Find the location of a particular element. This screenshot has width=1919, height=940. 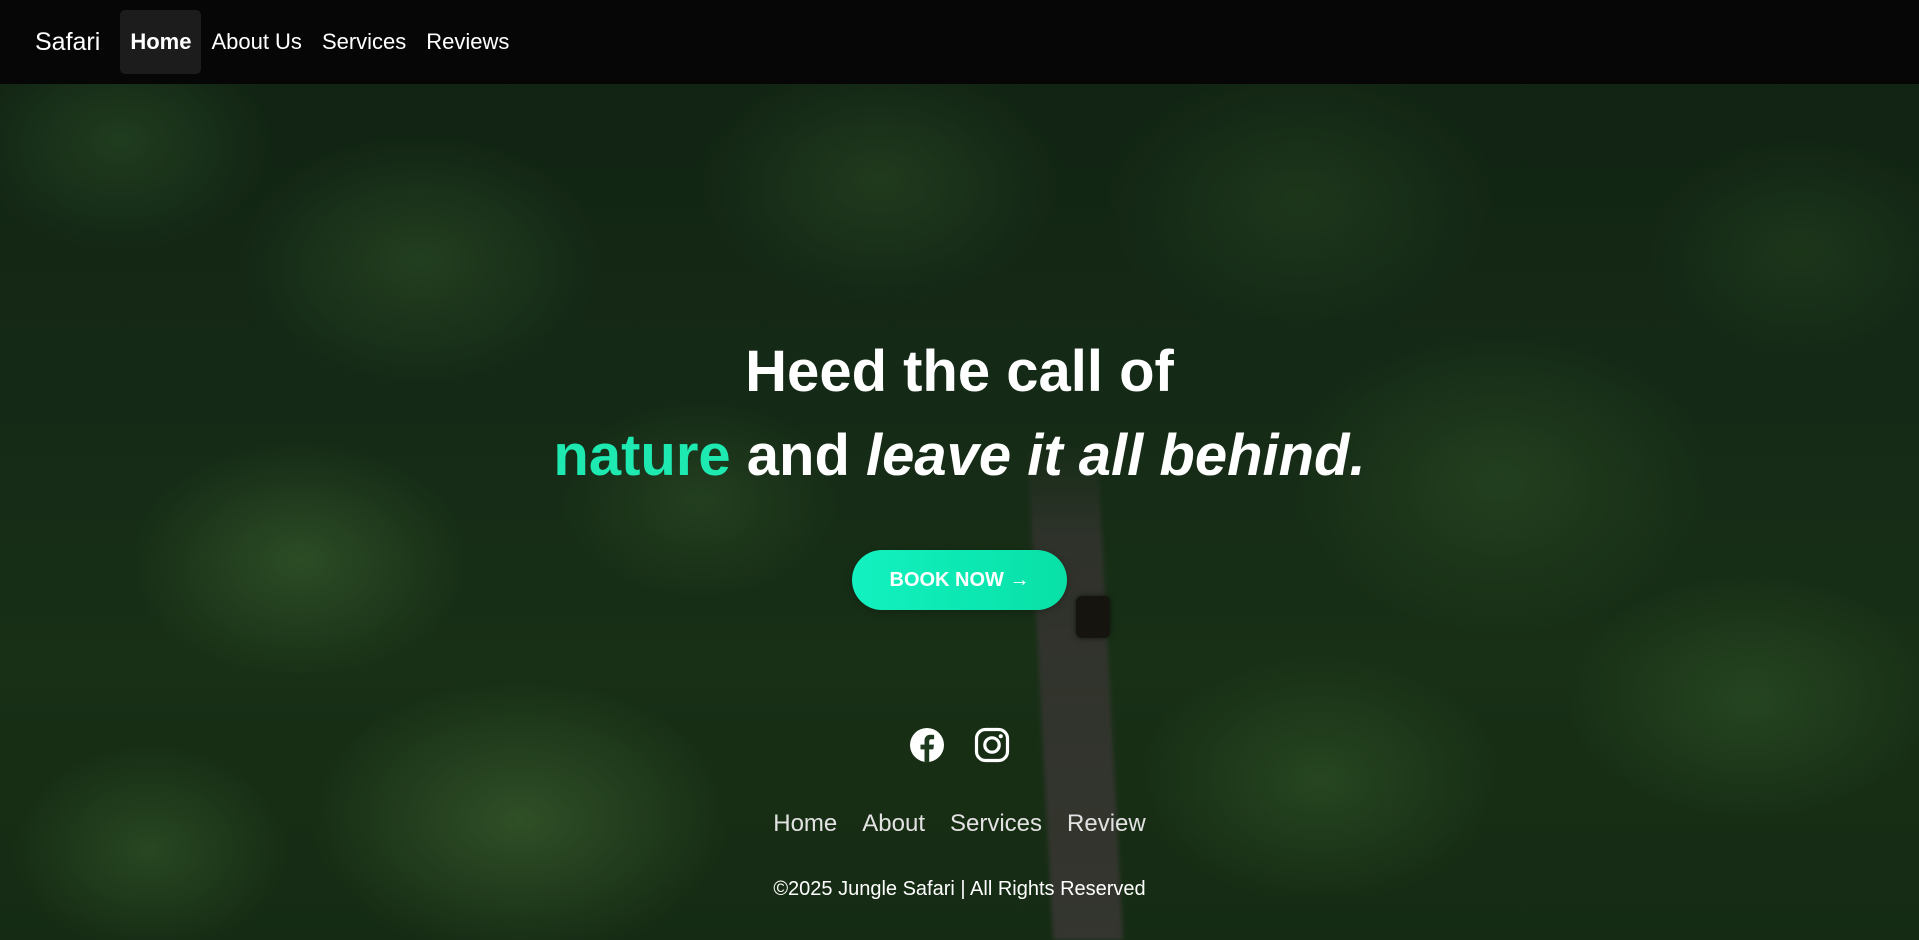

book-now-button: BOOK NOW → is located at coordinates (959, 580).